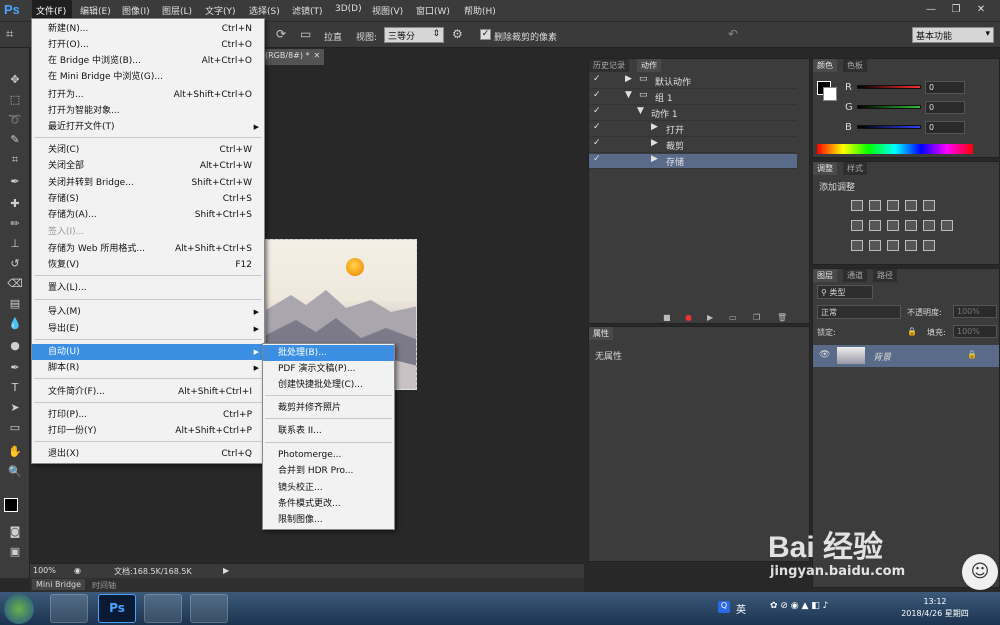  I want to click on history-brush-icon: ↺, so click(15, 264).